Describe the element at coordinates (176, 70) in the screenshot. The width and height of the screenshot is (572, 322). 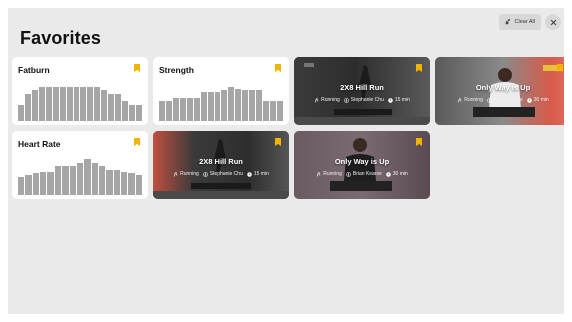
I see `metric-card-label: Strength` at that location.